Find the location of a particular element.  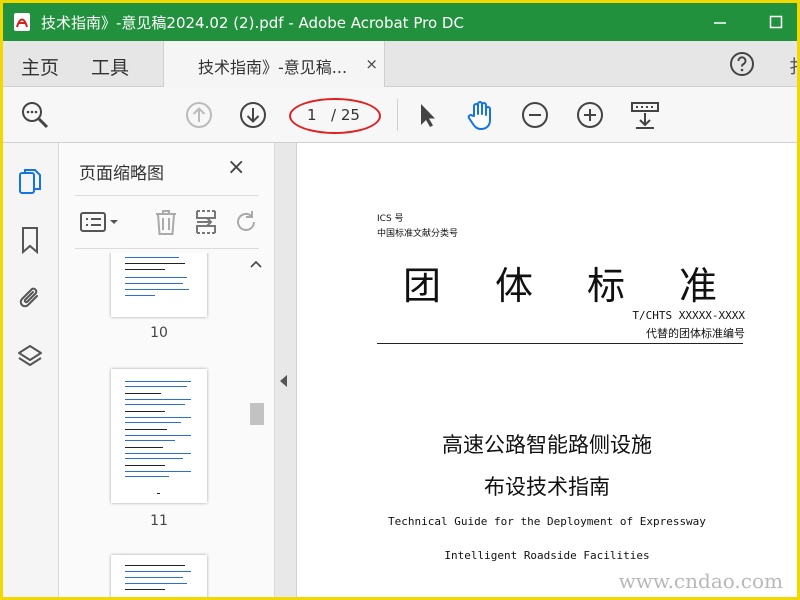

zoom-in-button is located at coordinates (590, 115).